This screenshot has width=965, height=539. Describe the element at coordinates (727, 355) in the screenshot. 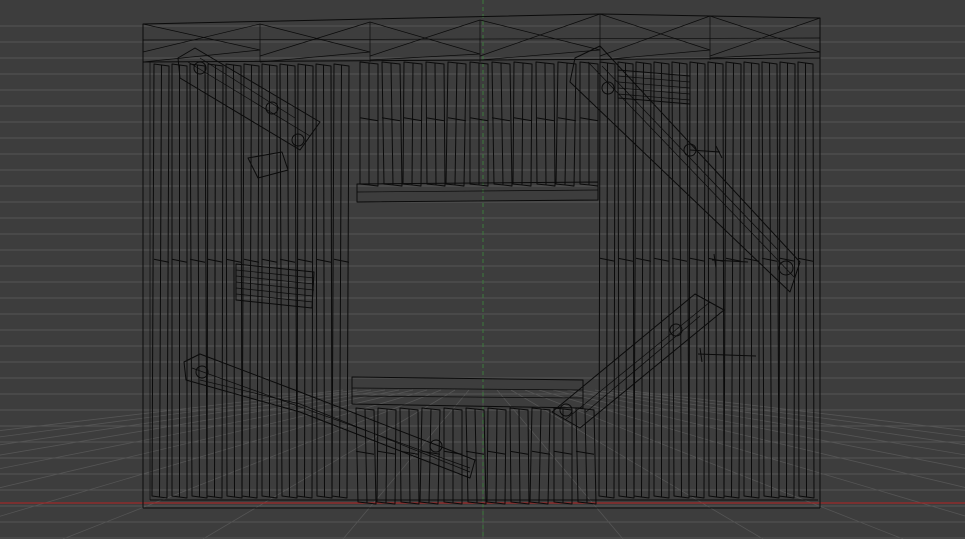

I see `nail-icon` at that location.